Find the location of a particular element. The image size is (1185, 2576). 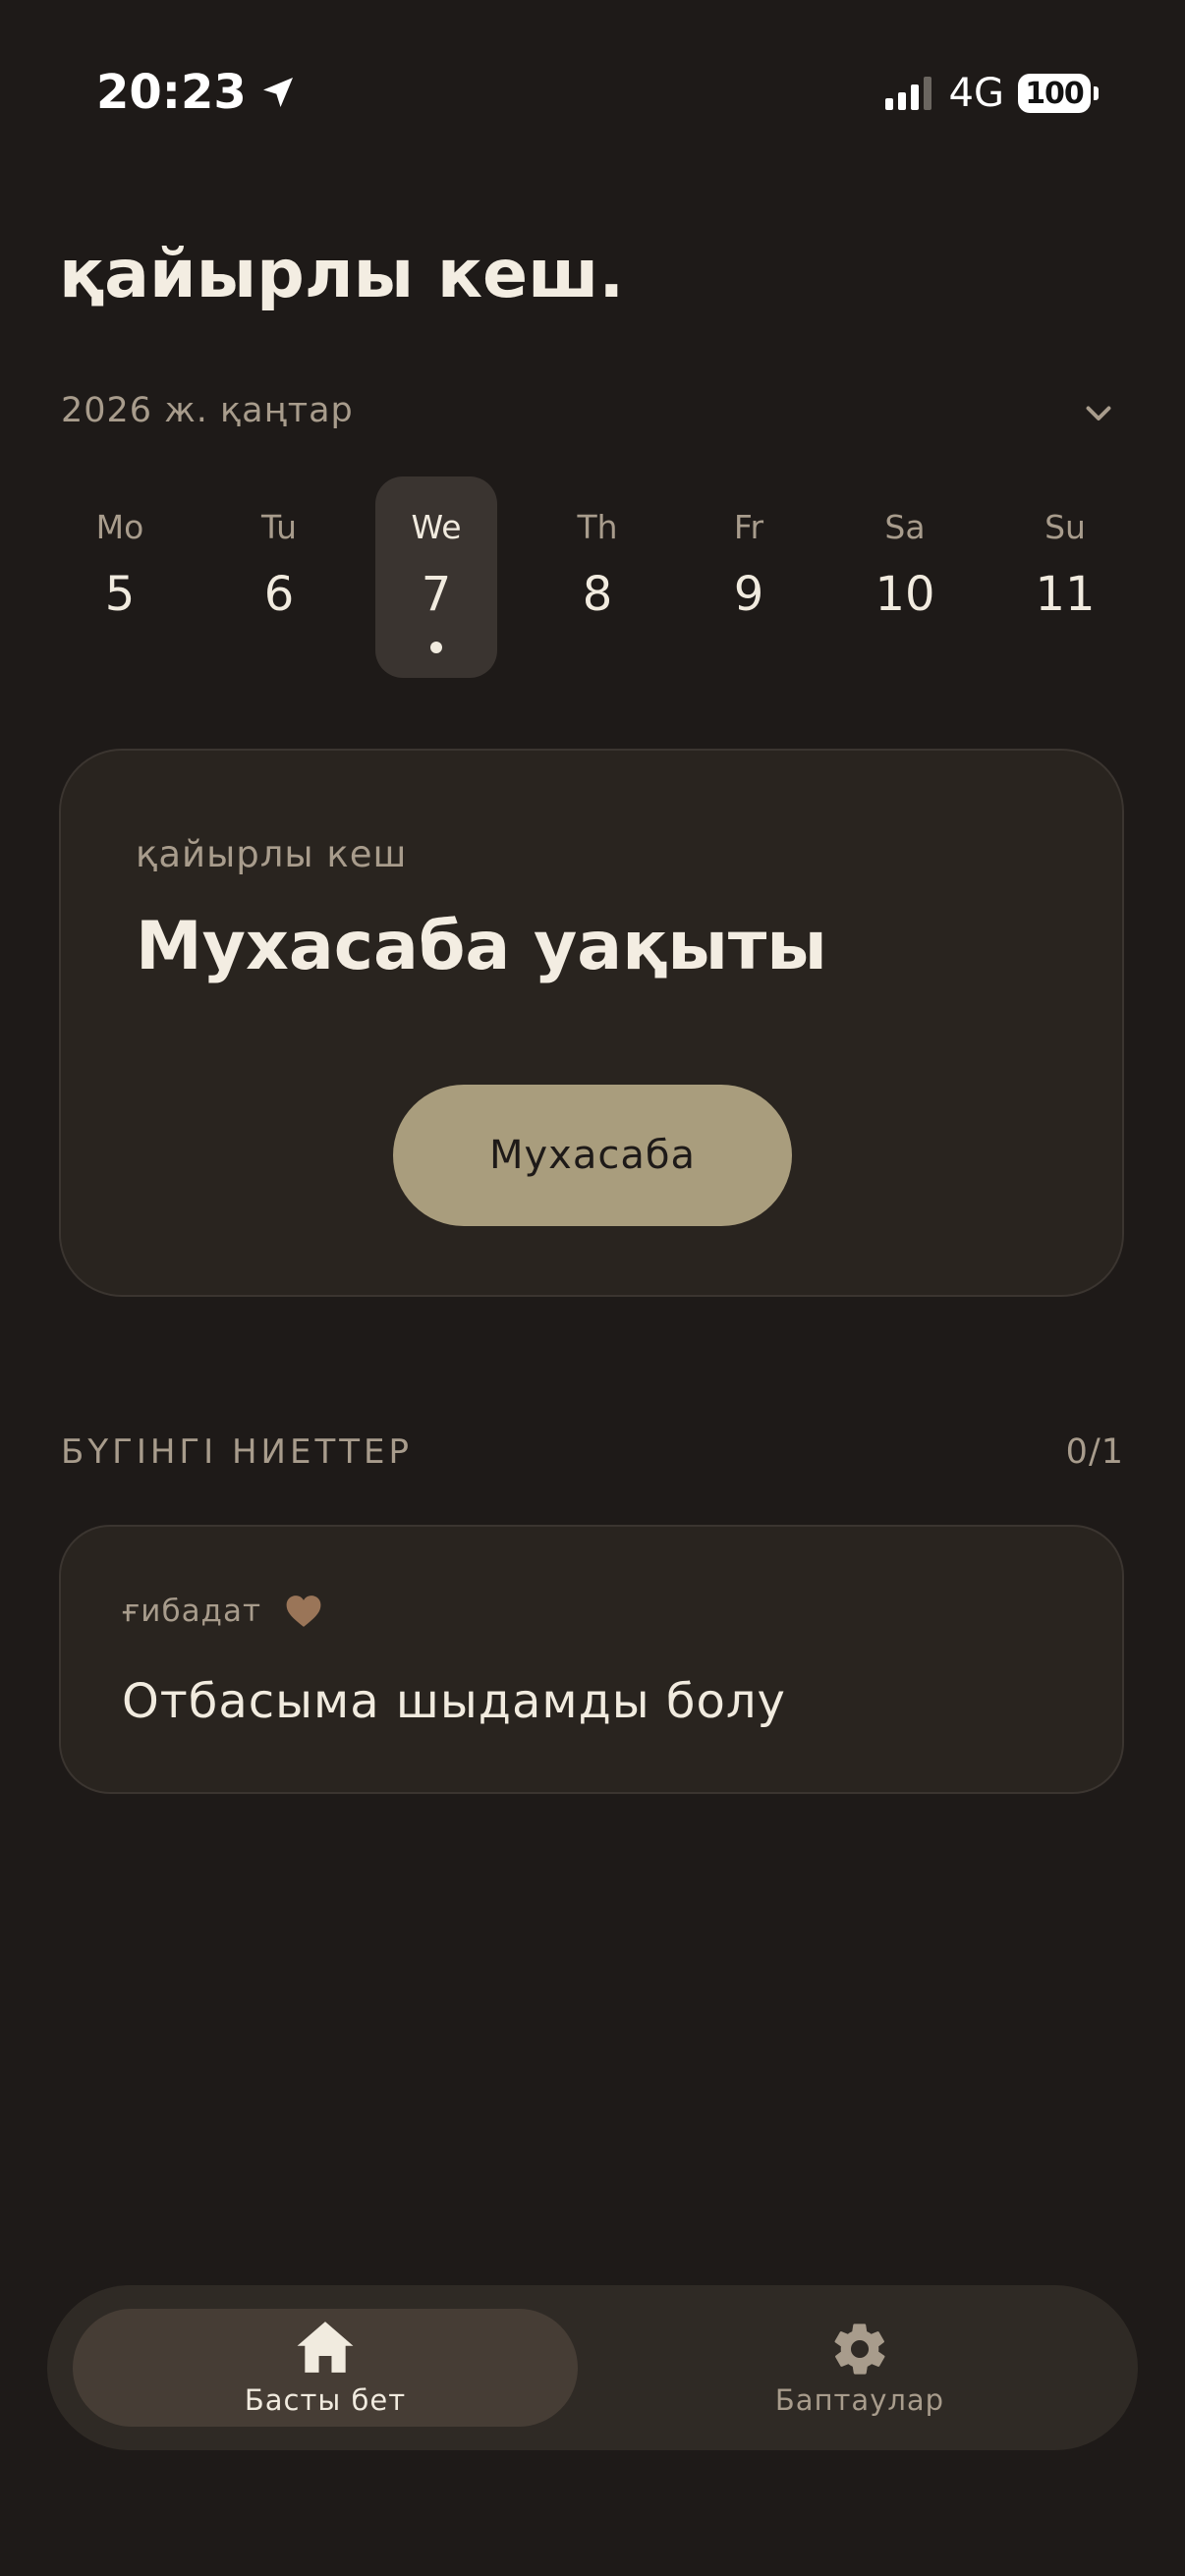

intention-card: ғибадат Отбасыма шыдамды болу is located at coordinates (592, 1659).